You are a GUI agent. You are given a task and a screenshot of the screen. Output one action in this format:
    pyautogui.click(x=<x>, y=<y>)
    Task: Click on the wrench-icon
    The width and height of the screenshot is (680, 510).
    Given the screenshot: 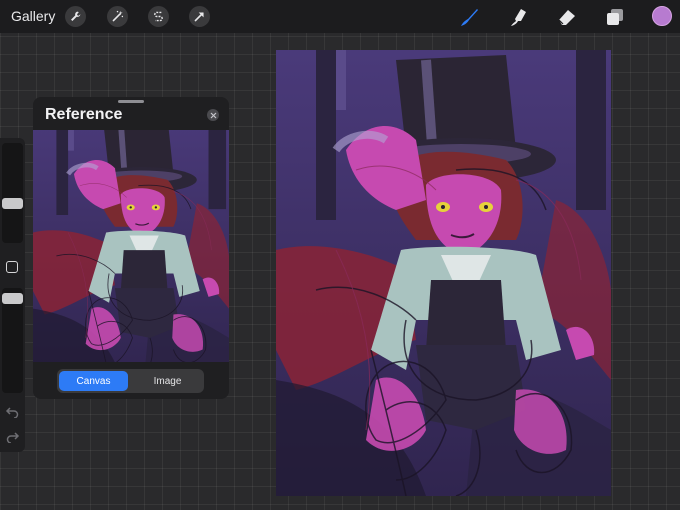 What is the action you would take?
    pyautogui.click(x=75, y=16)
    